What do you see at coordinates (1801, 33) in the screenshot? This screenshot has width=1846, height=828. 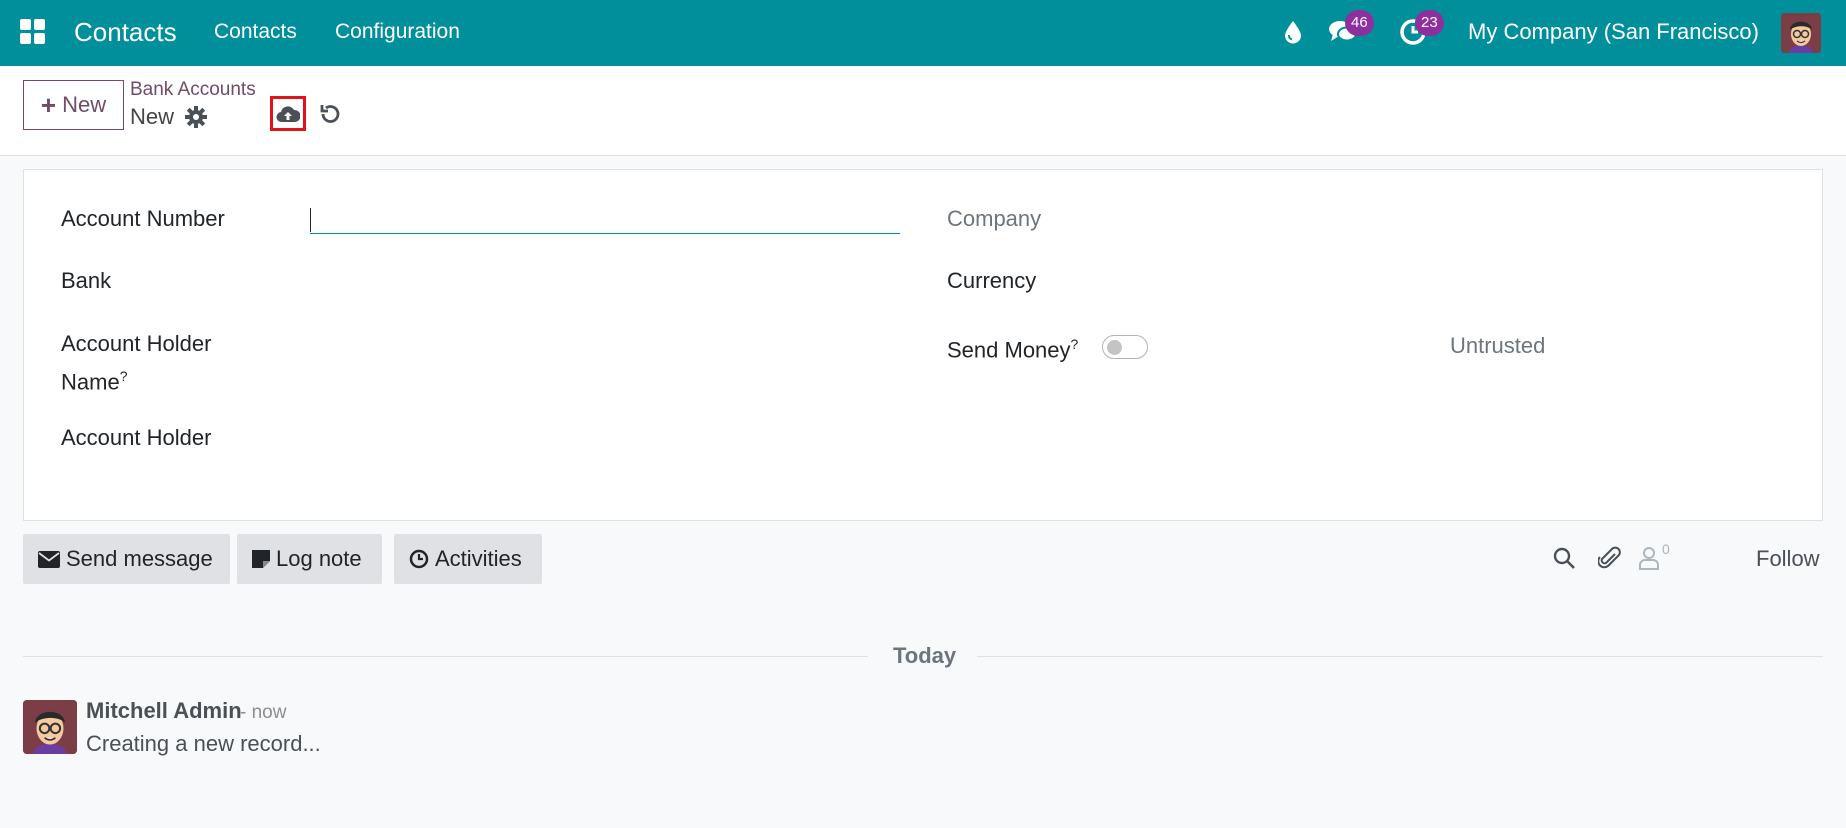 I see `user-avatar` at bounding box center [1801, 33].